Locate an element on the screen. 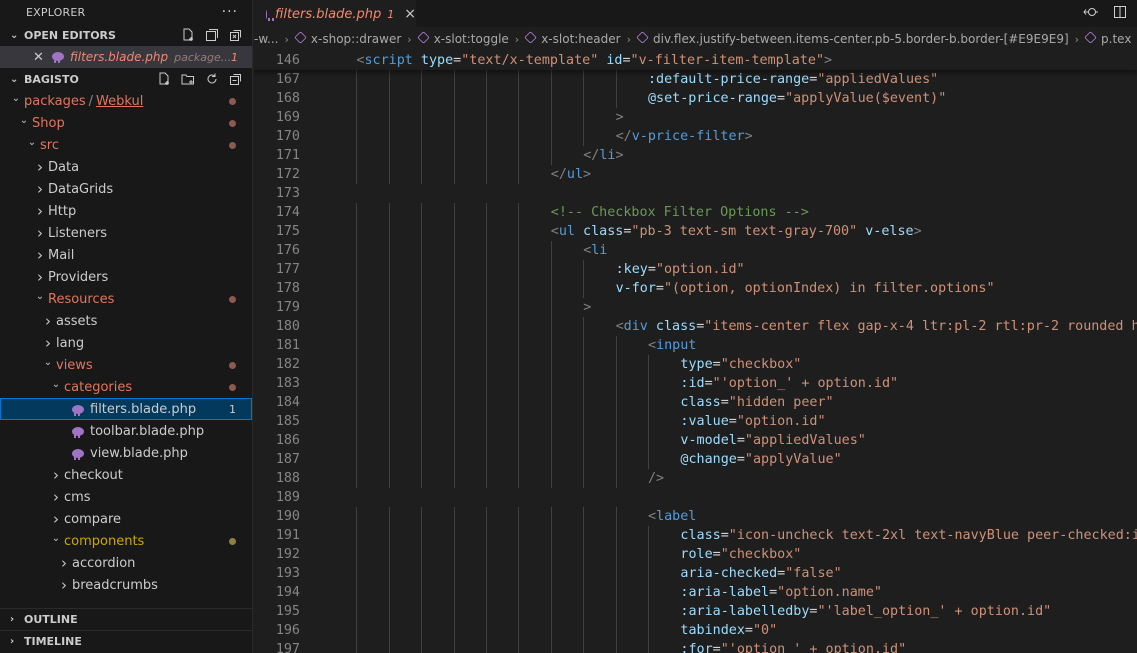 The height and width of the screenshot is (653, 1137). folder-item: › assets is located at coordinates (126, 321).